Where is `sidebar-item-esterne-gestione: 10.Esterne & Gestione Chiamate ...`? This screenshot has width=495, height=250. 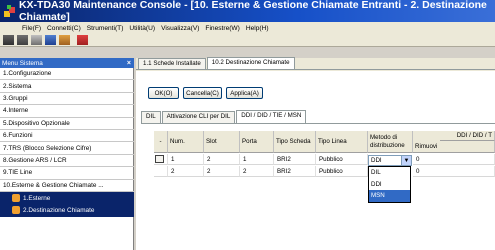
sidebar-item-esterne-gestione: 10.Esterne & Gestione Chiamate ... is located at coordinates (67, 186).